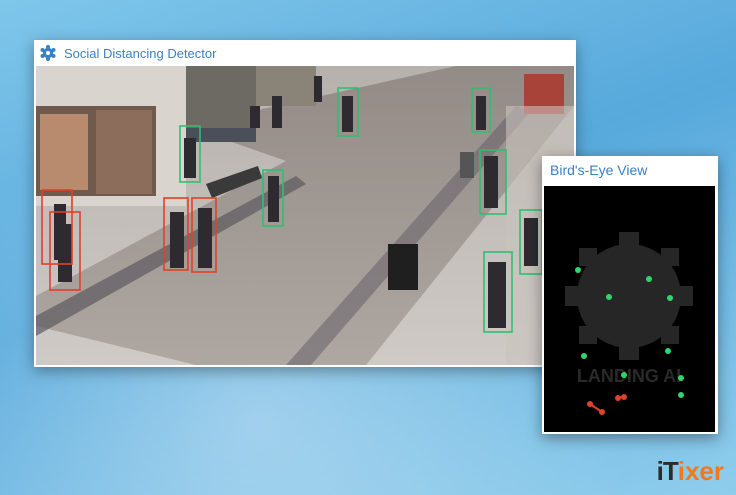 Image resolution: width=736 pixels, height=495 pixels. Describe the element at coordinates (48, 53) in the screenshot. I see `gear-cog-icon` at that location.